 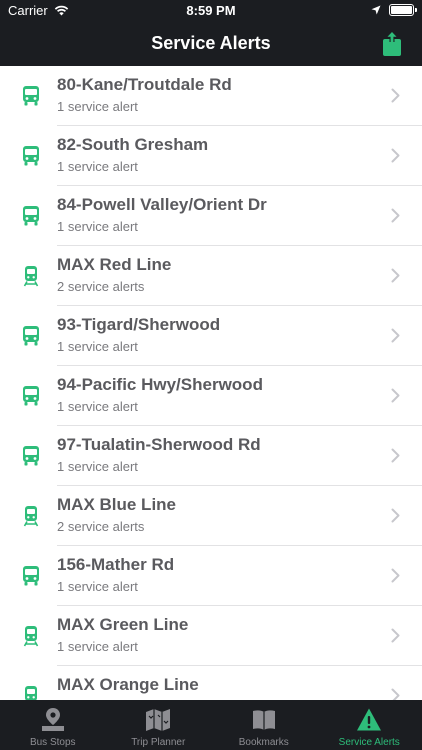 What do you see at coordinates (211, 276) in the screenshot?
I see `alert-row: MAX Red Line 2 service alerts` at bounding box center [211, 276].